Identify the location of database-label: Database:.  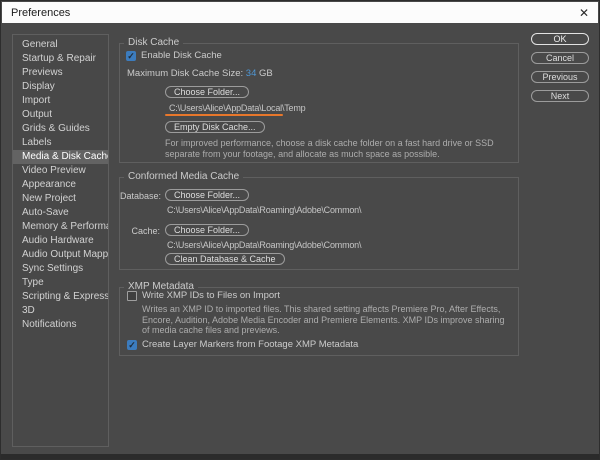
(141, 196).